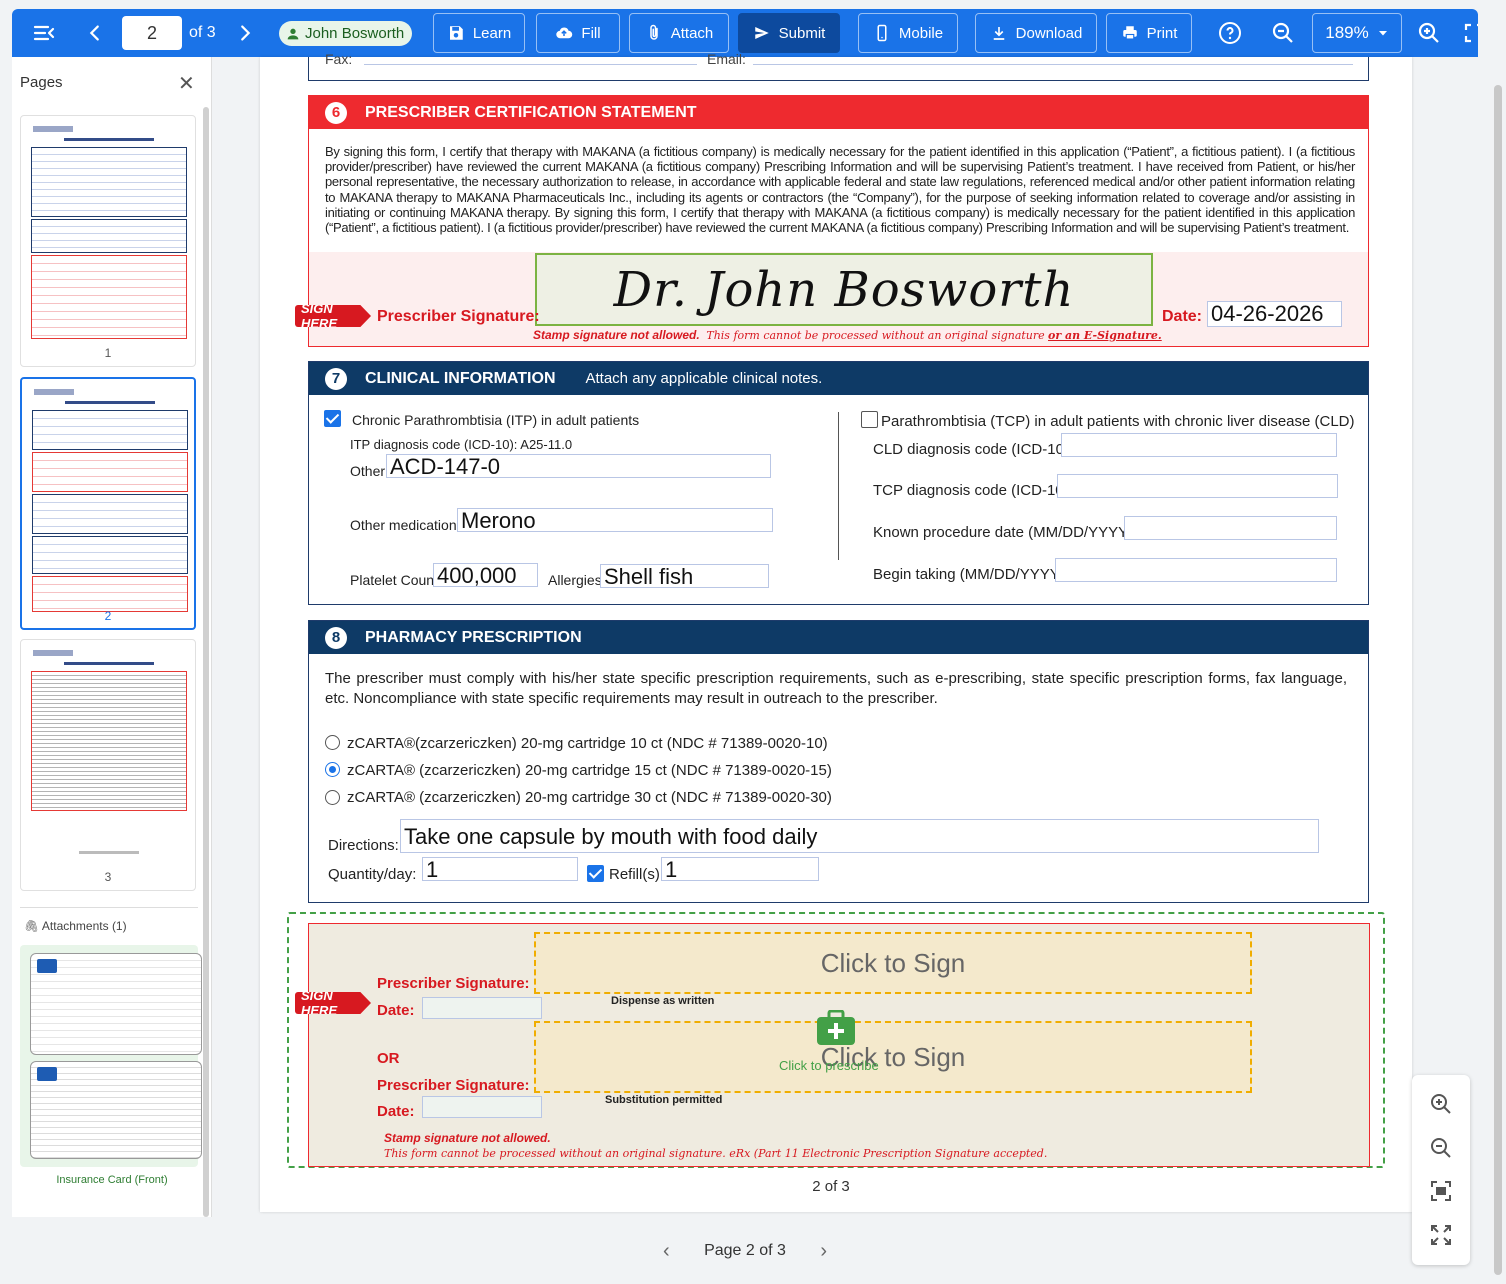 Image resolution: width=1506 pixels, height=1284 pixels. I want to click on close-icon: ✕, so click(186, 83).